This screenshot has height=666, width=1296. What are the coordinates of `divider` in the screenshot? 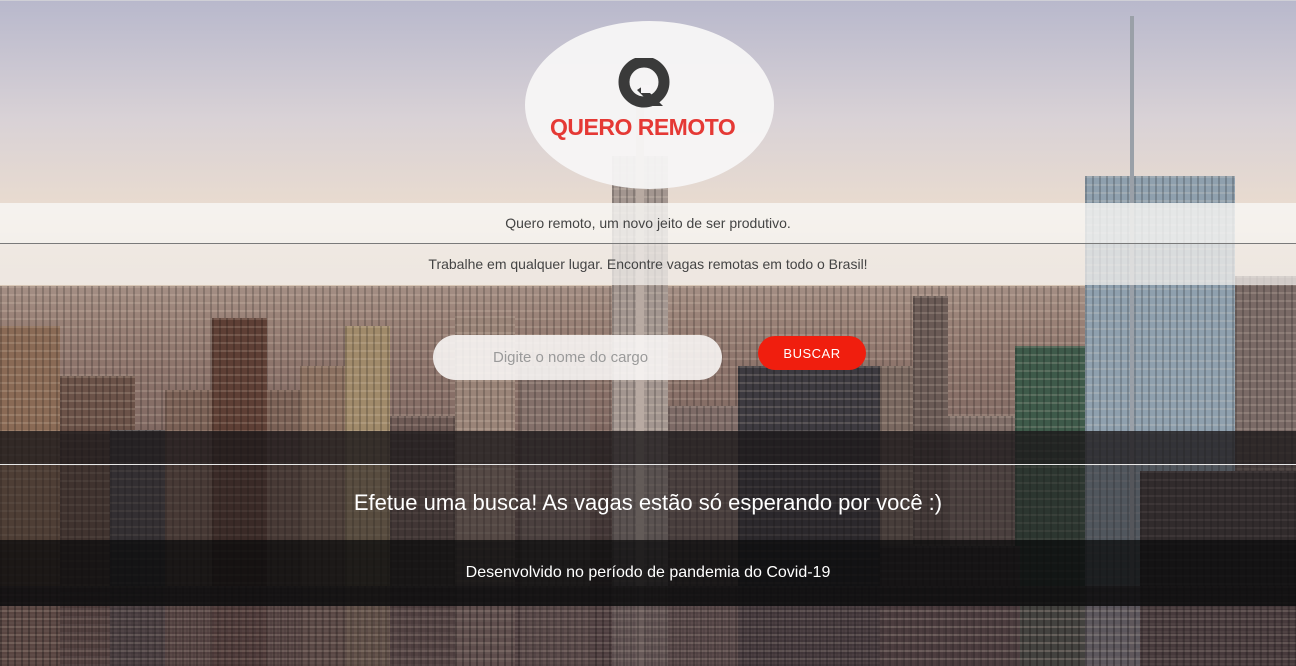 It's located at (648, 464).